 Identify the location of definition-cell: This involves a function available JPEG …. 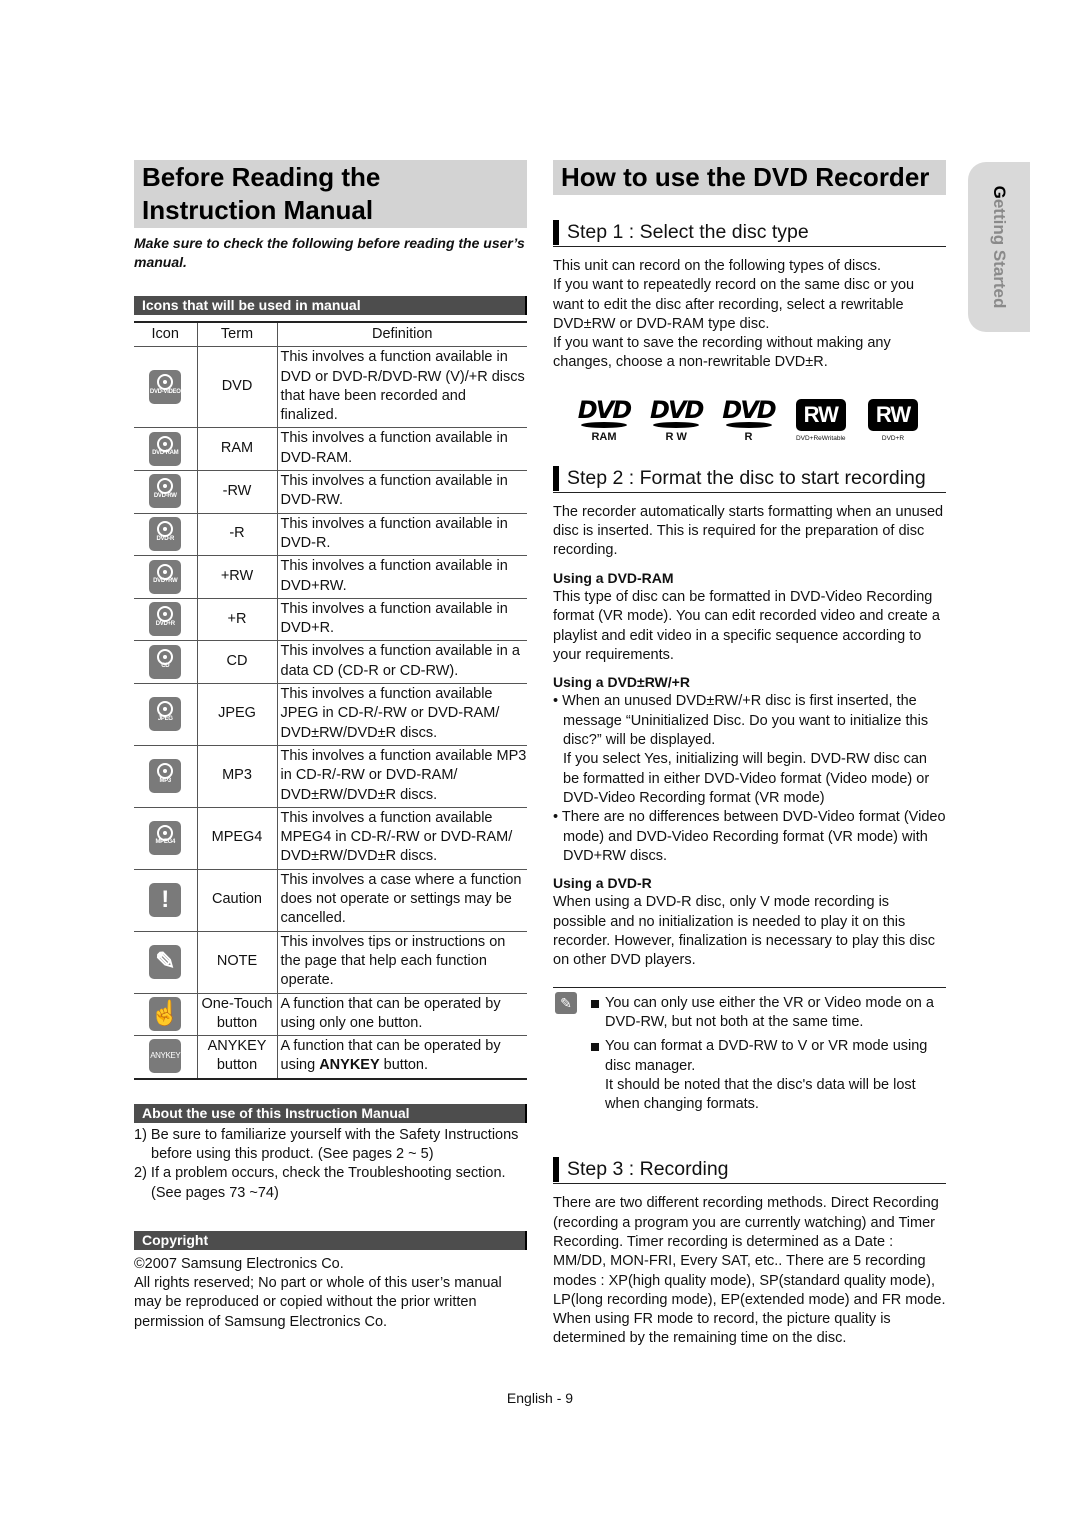
(402, 714).